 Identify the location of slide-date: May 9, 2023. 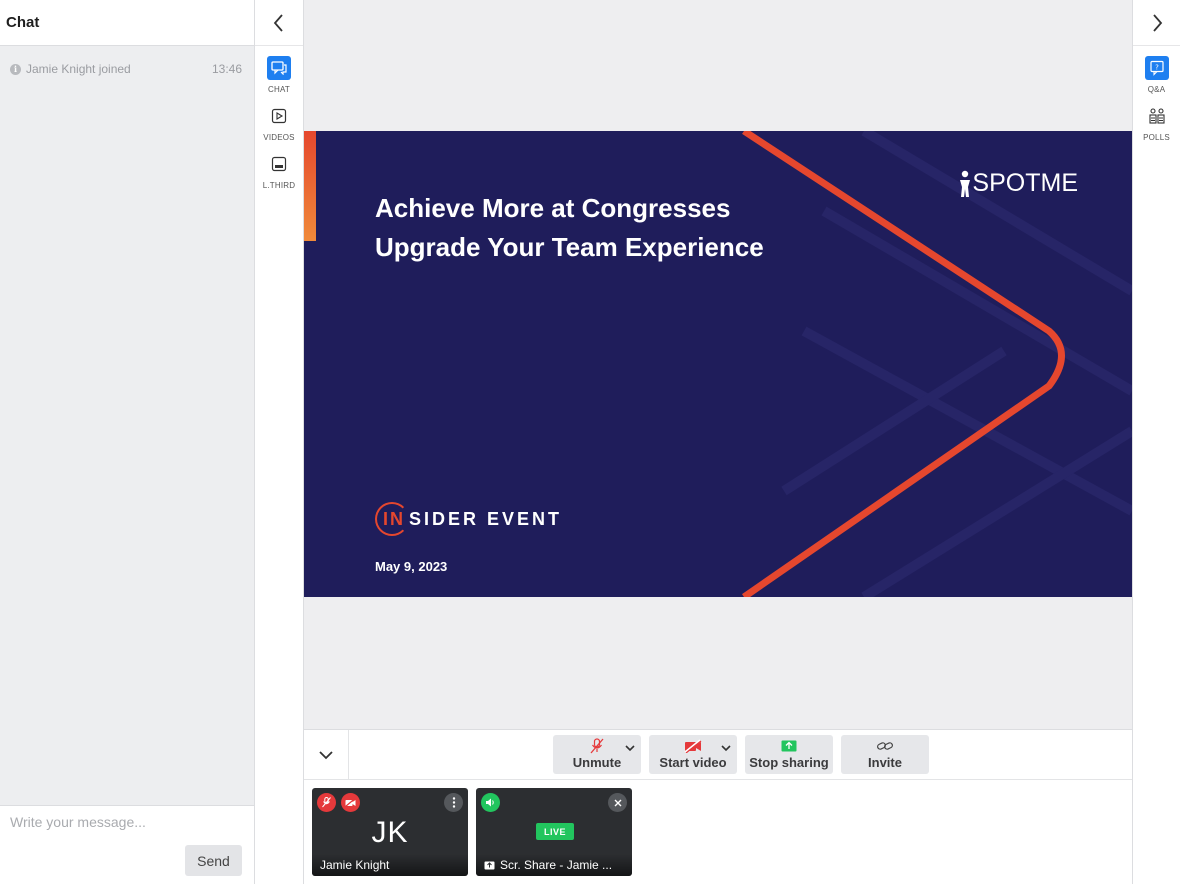
(411, 566).